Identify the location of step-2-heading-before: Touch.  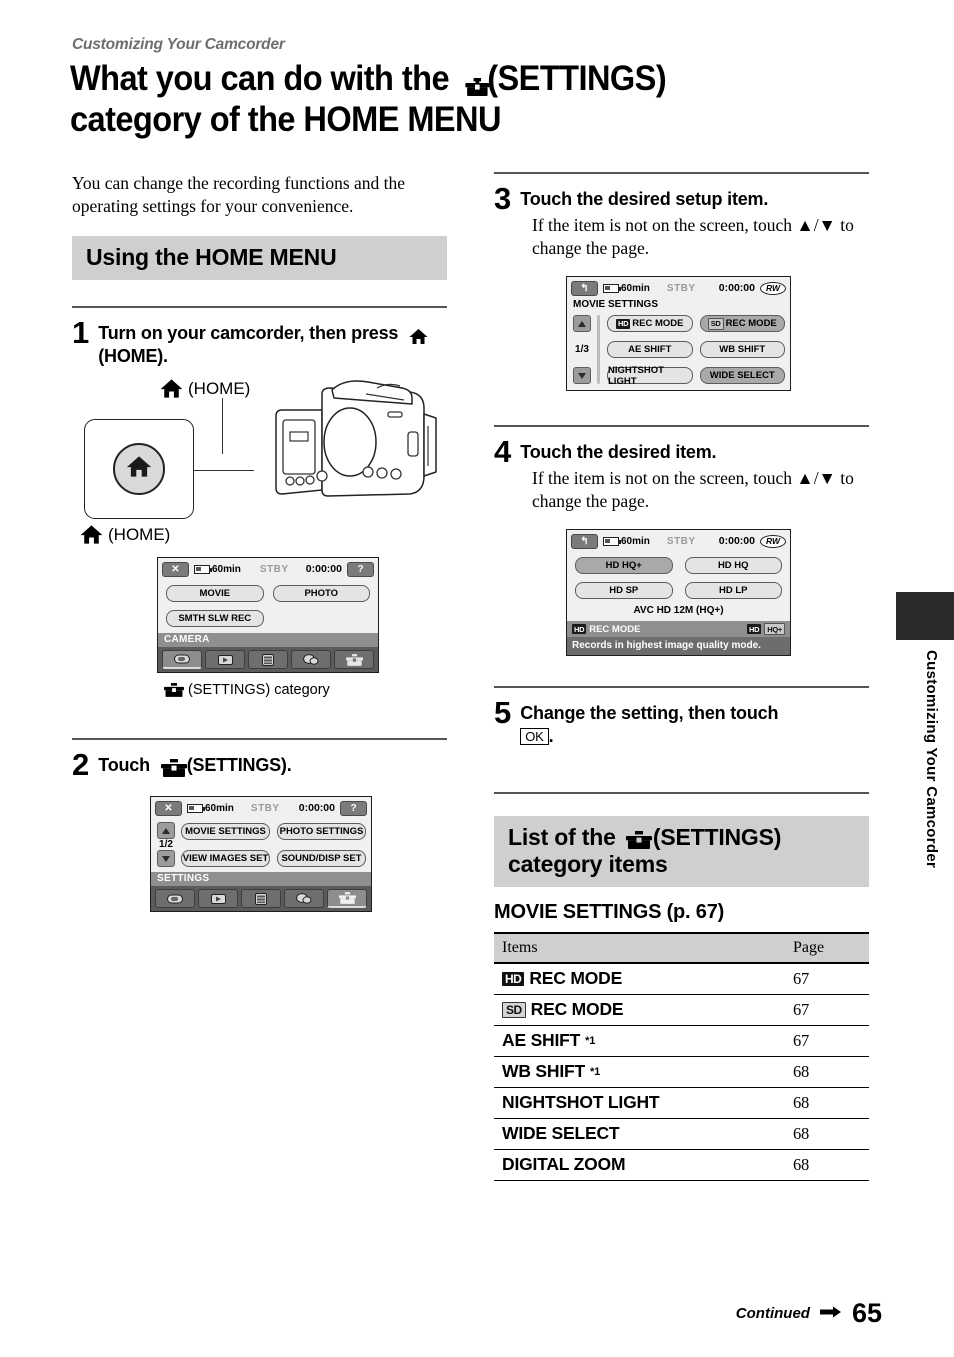
(126, 765).